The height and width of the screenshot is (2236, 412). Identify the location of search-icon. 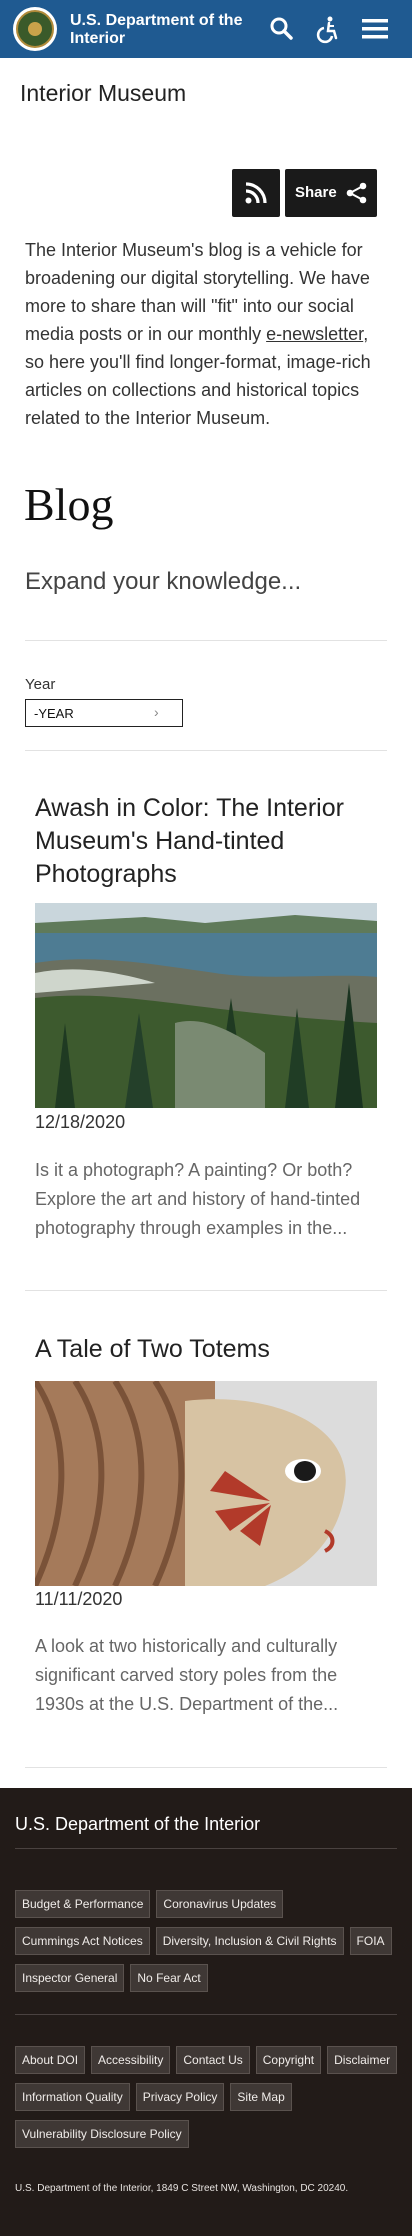
(282, 29).